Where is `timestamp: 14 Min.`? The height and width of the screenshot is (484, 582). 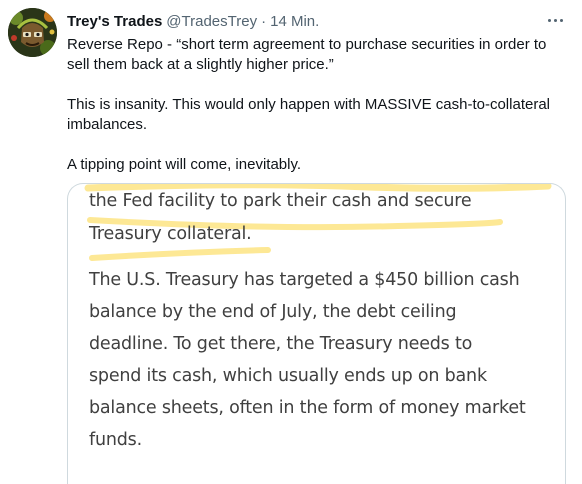
timestamp: 14 Min. is located at coordinates (294, 21).